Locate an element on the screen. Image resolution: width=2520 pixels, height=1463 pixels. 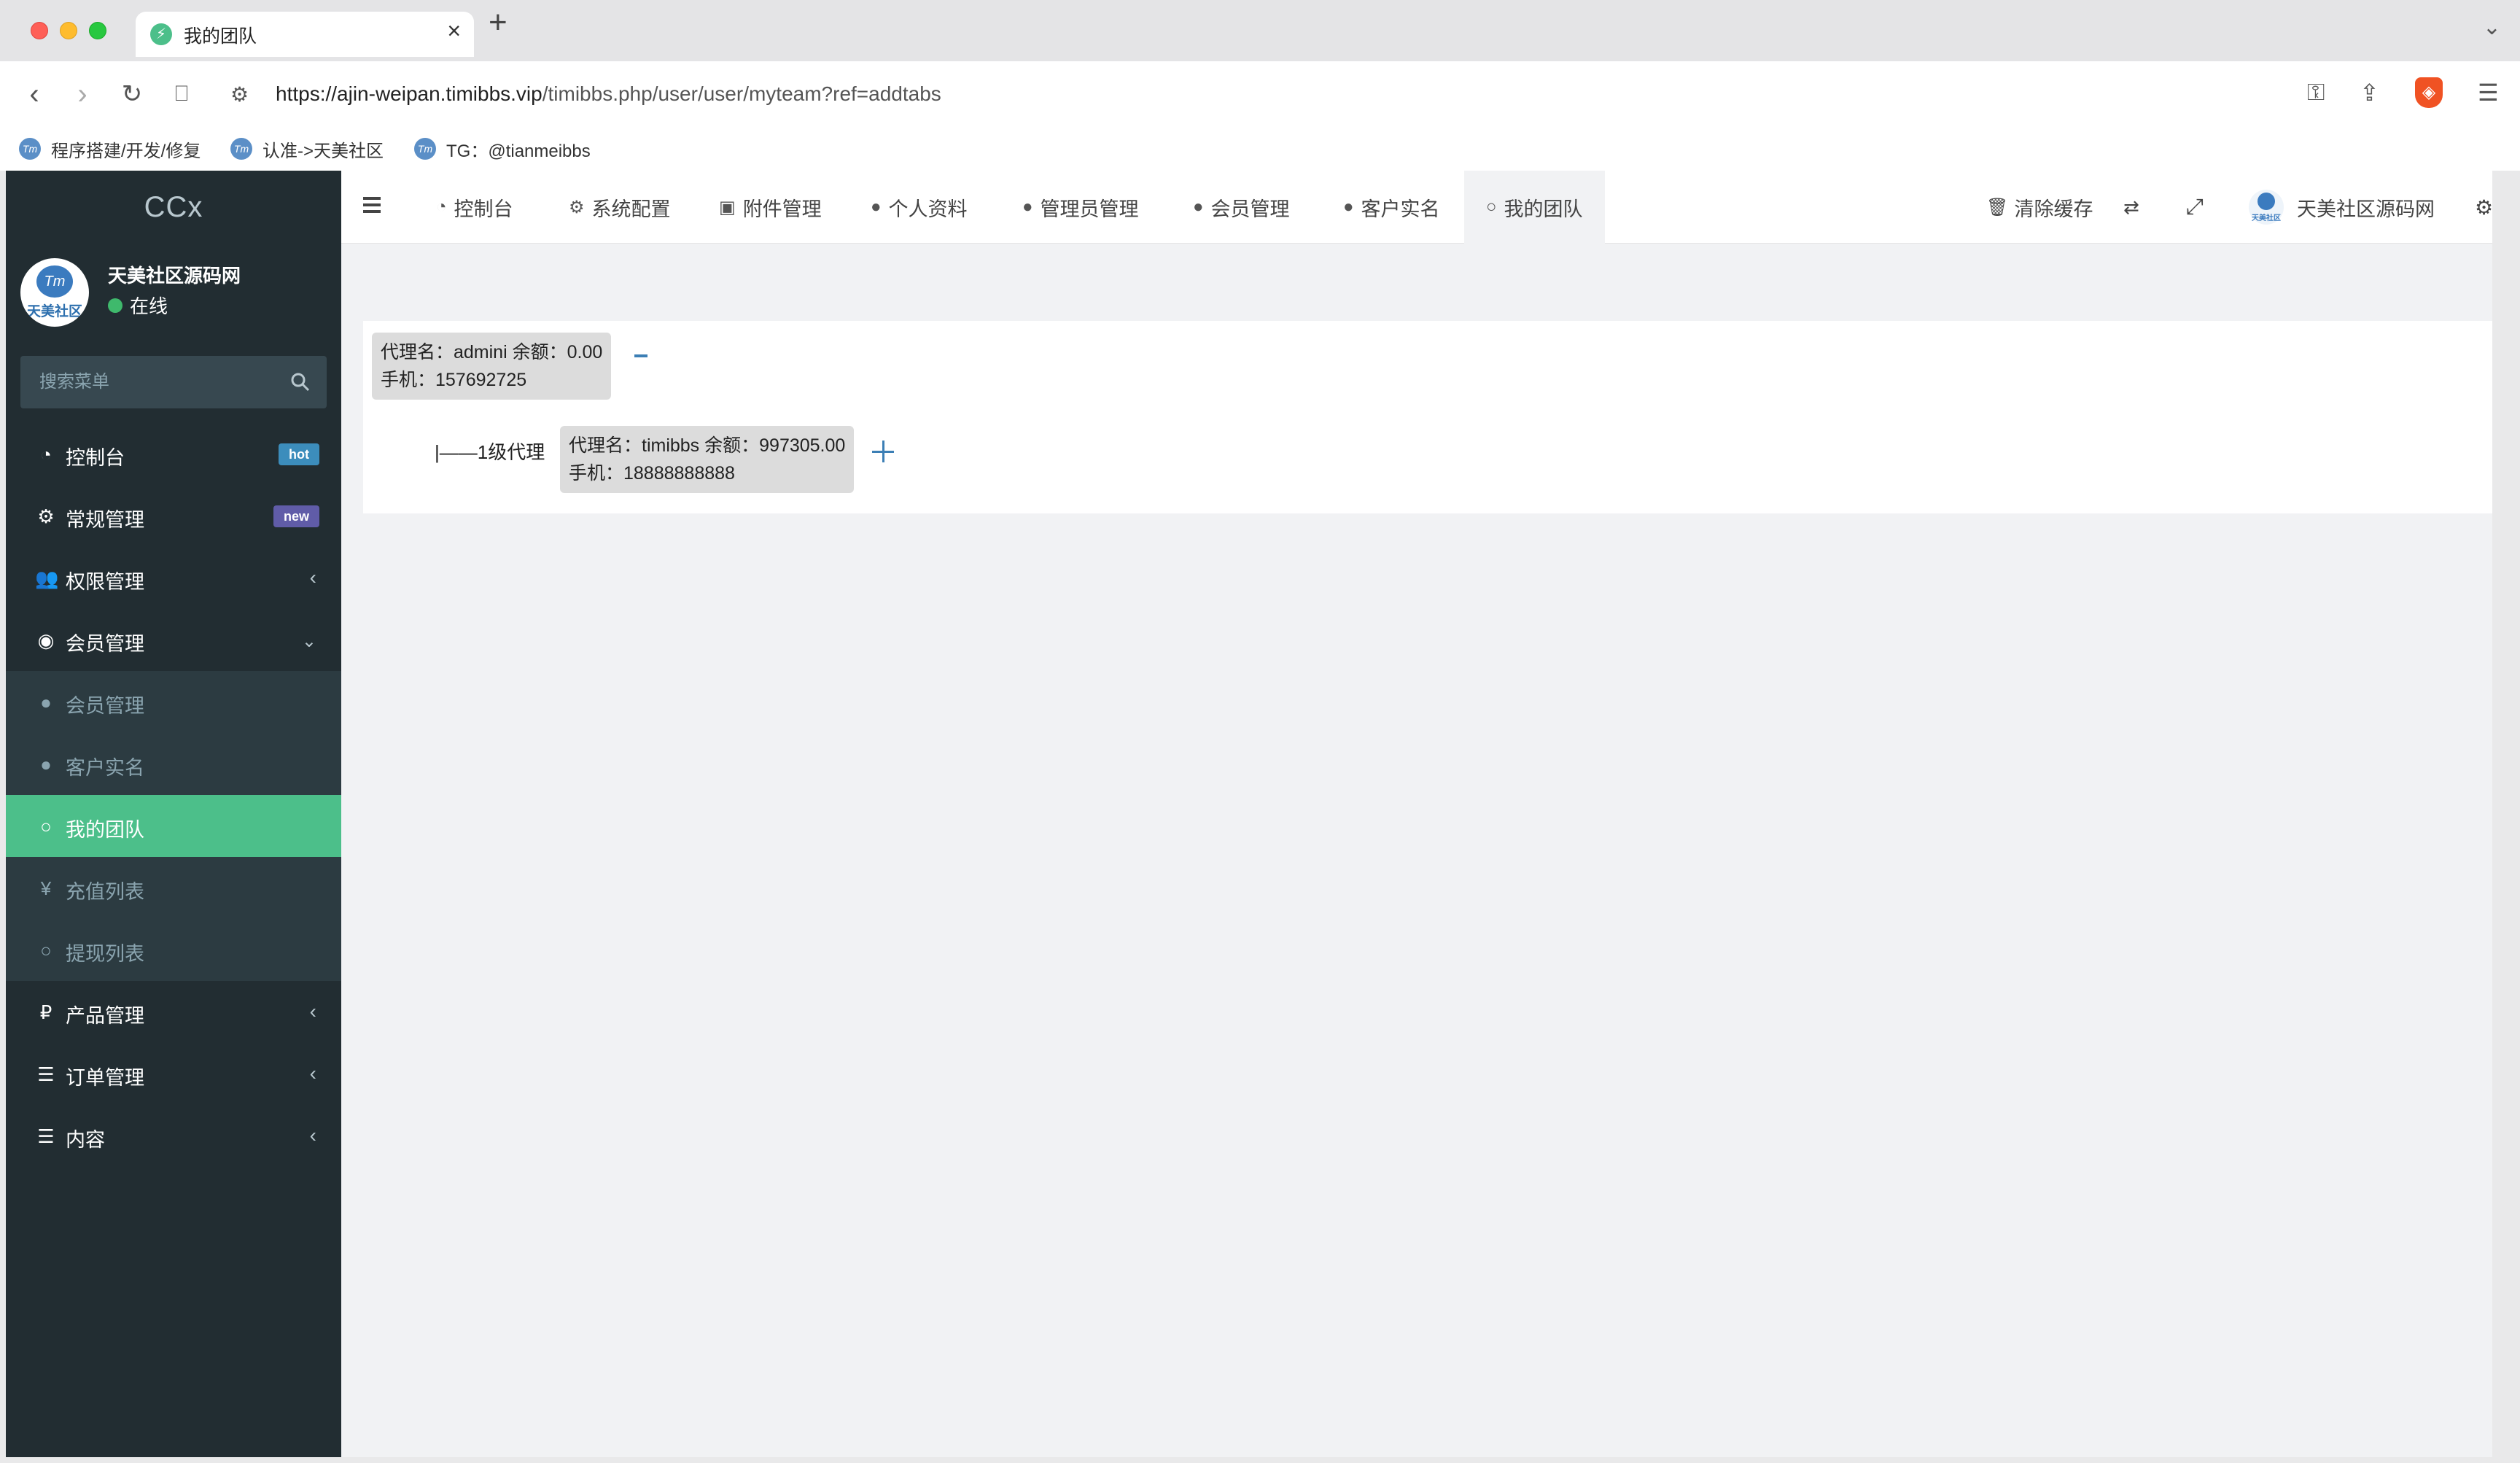
search-input is located at coordinates (151, 382).